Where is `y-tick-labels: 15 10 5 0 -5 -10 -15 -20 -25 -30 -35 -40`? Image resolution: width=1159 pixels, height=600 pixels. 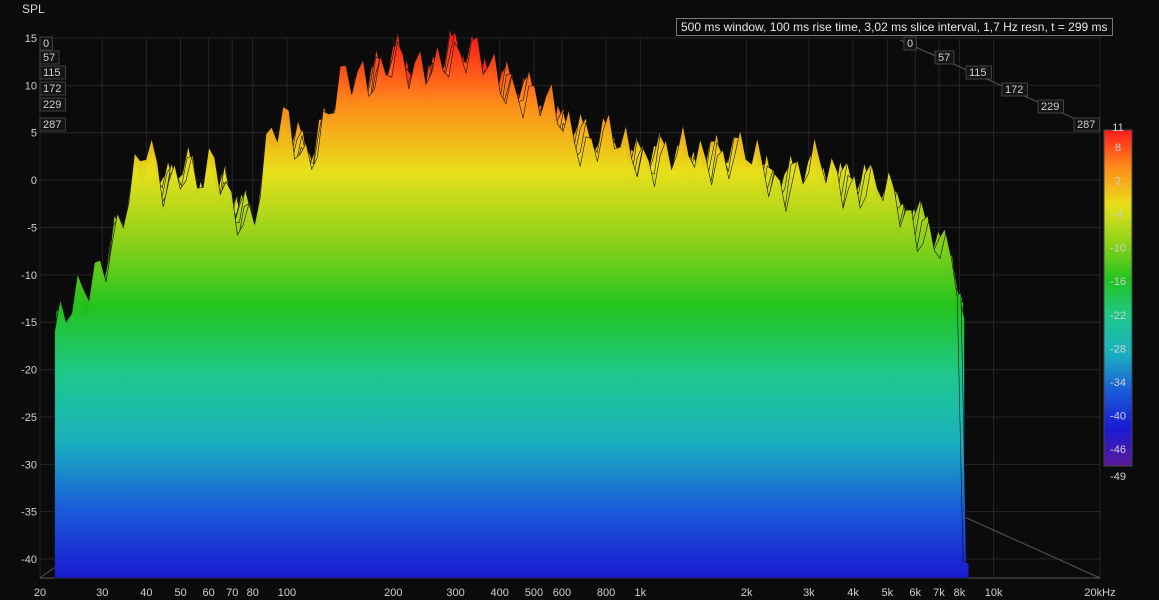
y-tick-labels: 15 10 5 0 -5 -10 -15 -20 -25 -30 -35 -40 is located at coordinates (29, 299).